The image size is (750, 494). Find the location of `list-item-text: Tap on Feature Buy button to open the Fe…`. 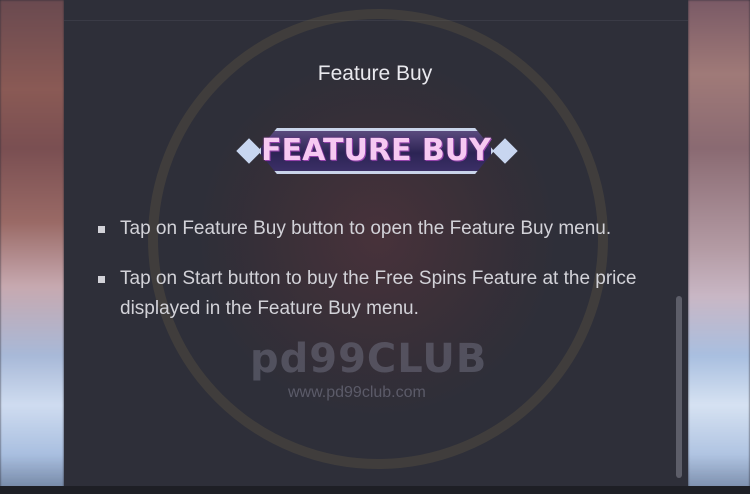

list-item-text: Tap on Feature Buy button to open the Fe… is located at coordinates (366, 228).